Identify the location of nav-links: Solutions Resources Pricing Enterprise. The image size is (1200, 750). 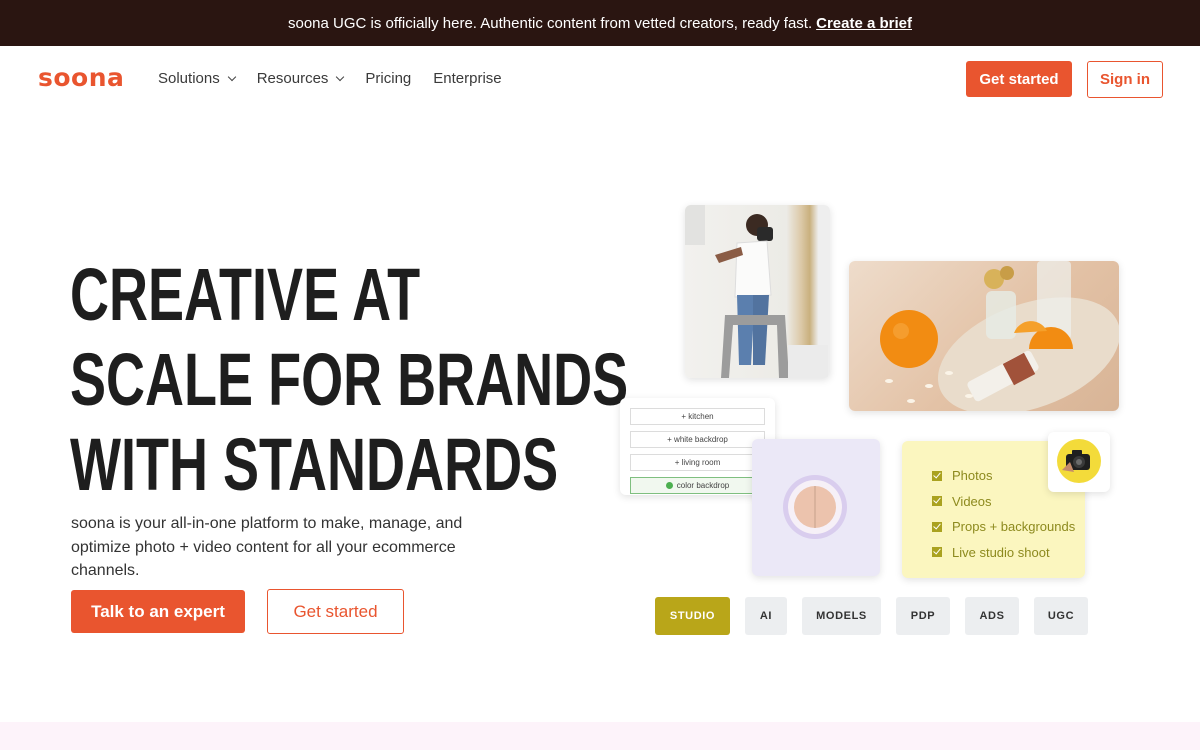
(330, 78).